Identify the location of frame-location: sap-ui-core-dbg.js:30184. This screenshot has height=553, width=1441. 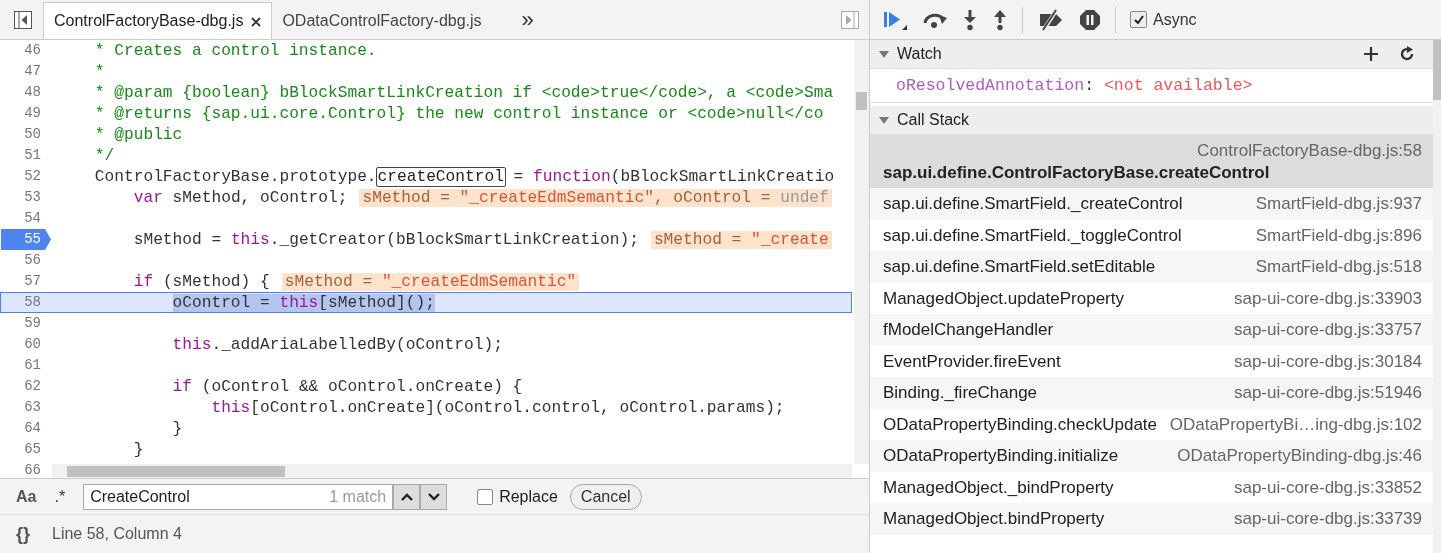
(1327, 361).